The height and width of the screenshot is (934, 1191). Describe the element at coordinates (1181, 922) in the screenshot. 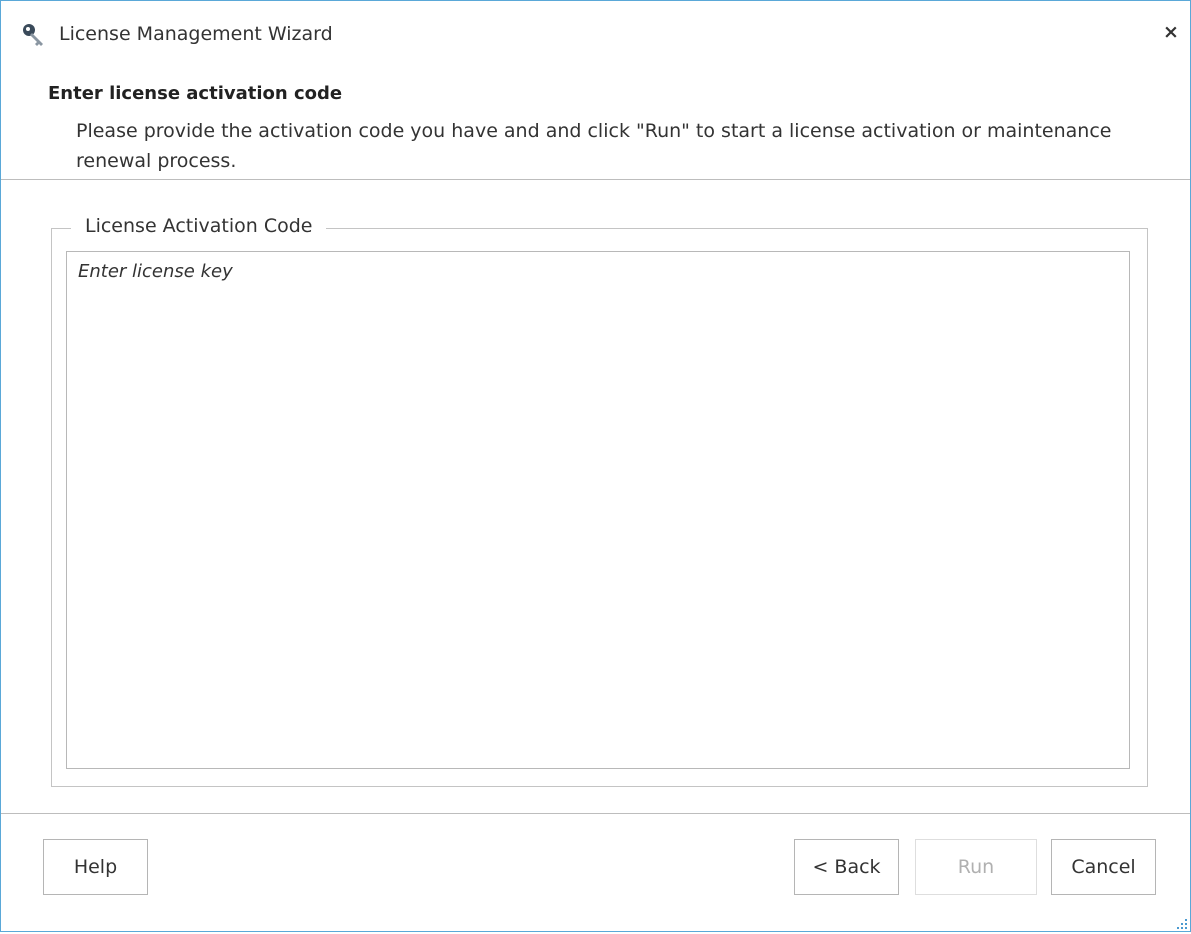

I see `resize-grip-icon` at that location.